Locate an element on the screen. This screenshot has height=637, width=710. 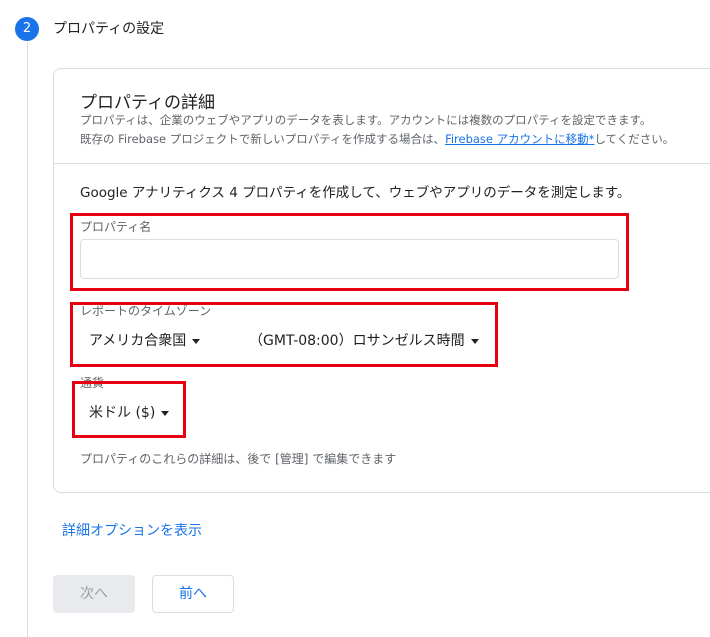
highlight-box-property-name is located at coordinates (349, 252).